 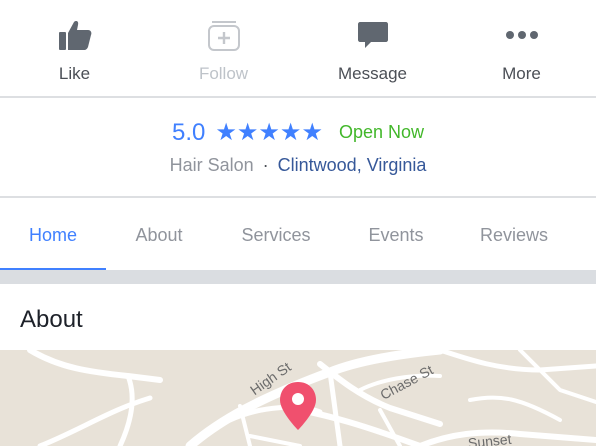 What do you see at coordinates (159, 235) in the screenshot?
I see `tab-about: About` at bounding box center [159, 235].